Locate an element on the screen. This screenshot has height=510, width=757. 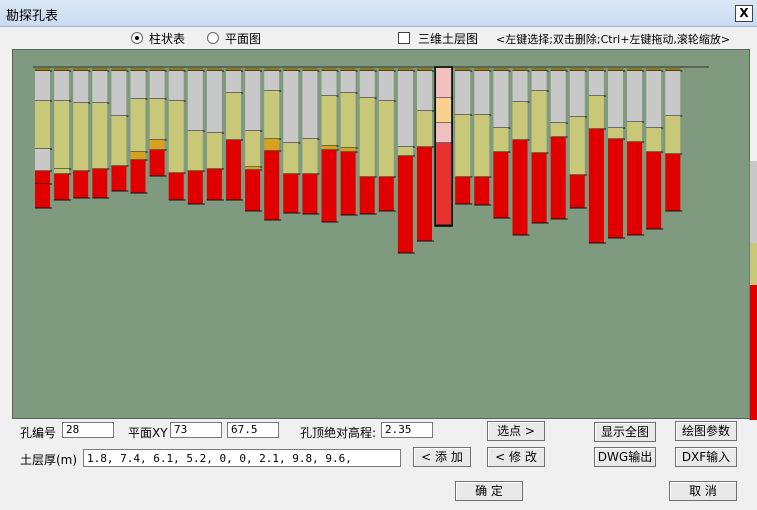
show-all-button: 显示全图 is located at coordinates (625, 432).